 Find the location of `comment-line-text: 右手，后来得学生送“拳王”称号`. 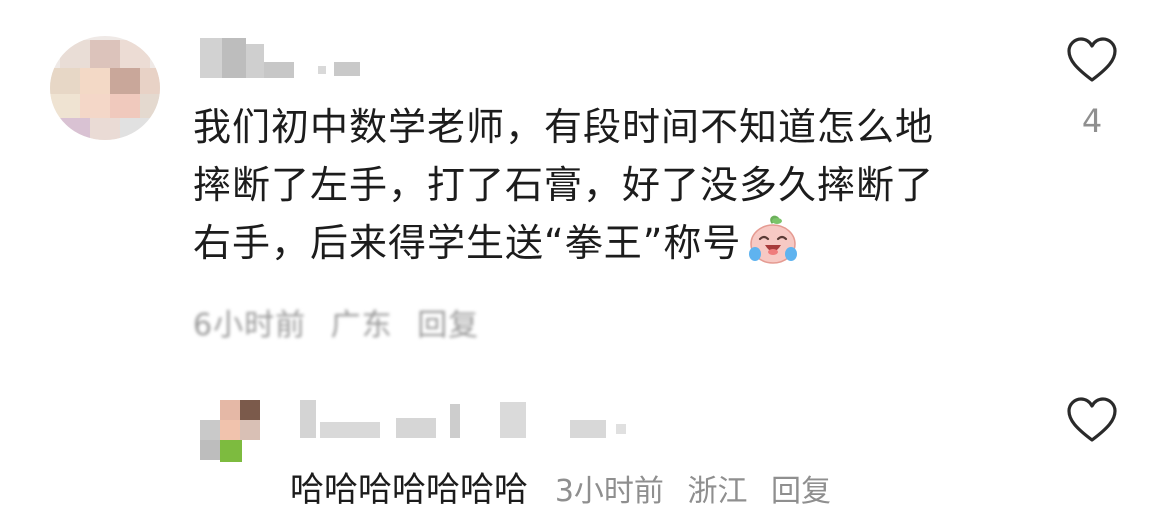

comment-line-text: 右手，后来得学生送“拳王”称号 is located at coordinates (467, 243).